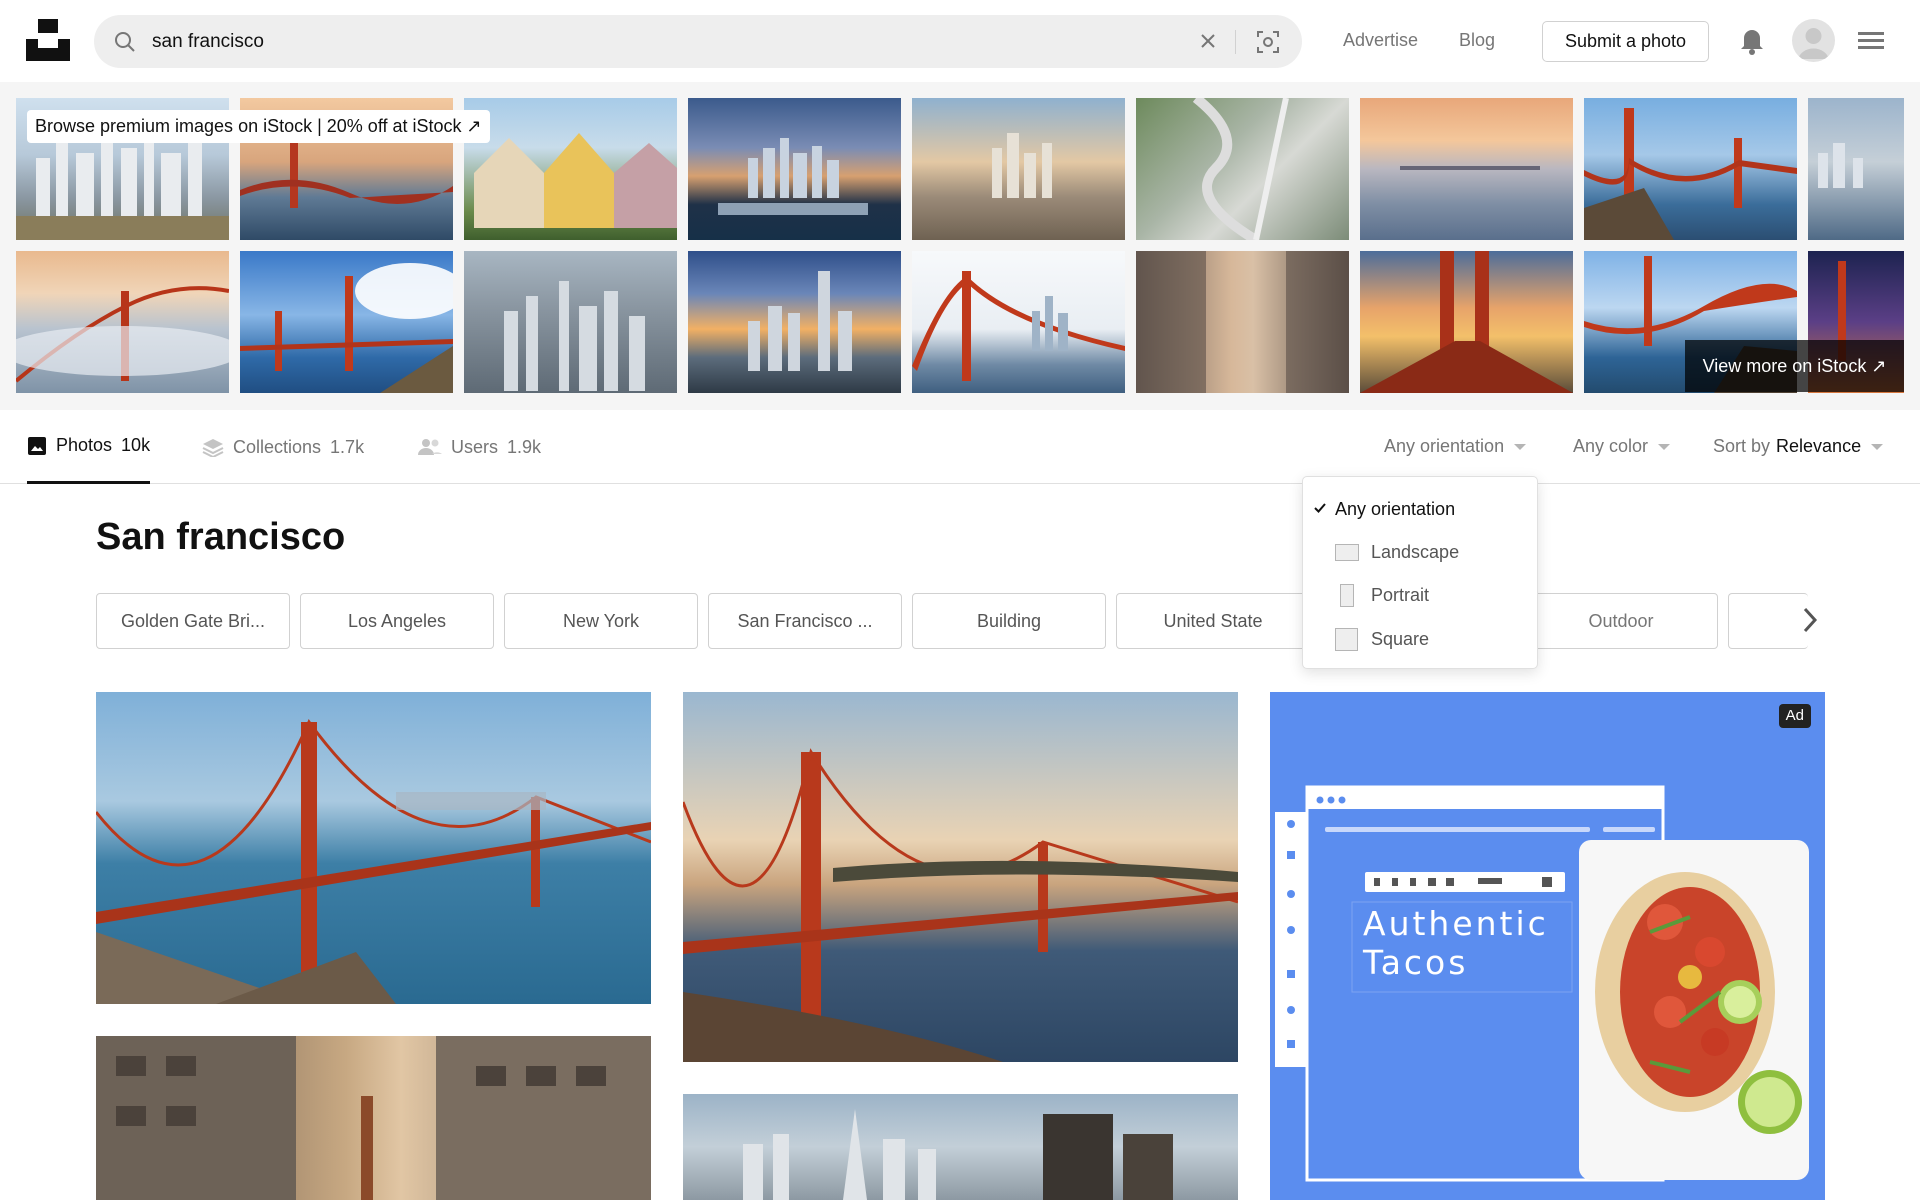 The height and width of the screenshot is (1200, 1920). What do you see at coordinates (1794, 716) in the screenshot?
I see `ad-badge: Ad` at bounding box center [1794, 716].